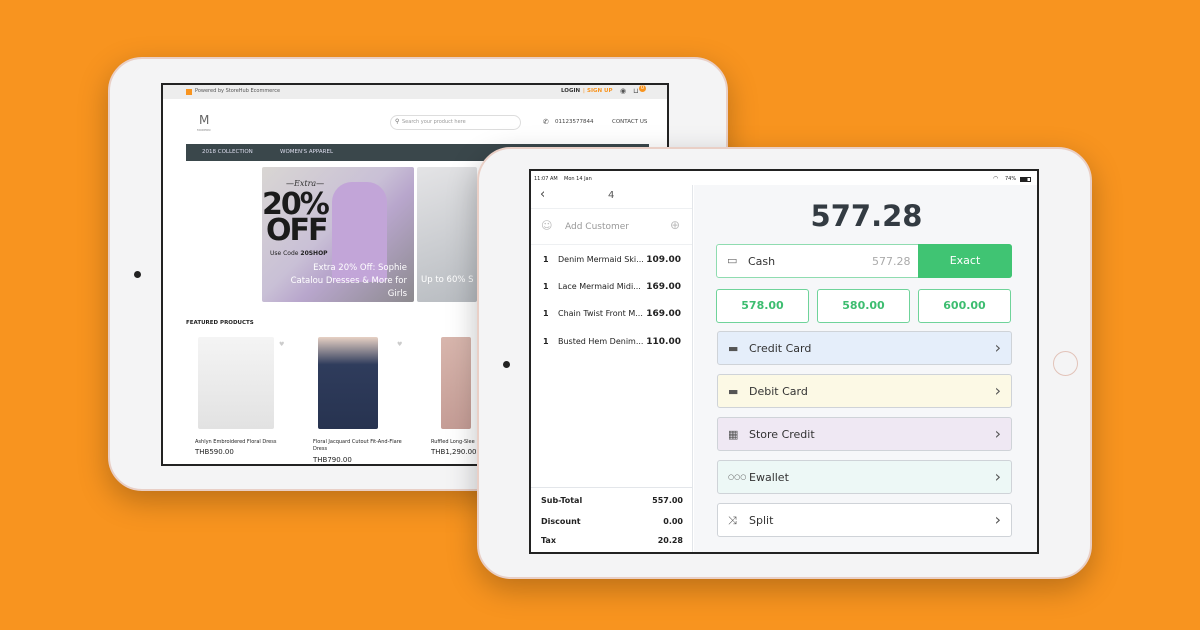 This screenshot has width=1200, height=630. What do you see at coordinates (447, 234) in the screenshot?
I see `banner-2: Up to 60% S` at bounding box center [447, 234].